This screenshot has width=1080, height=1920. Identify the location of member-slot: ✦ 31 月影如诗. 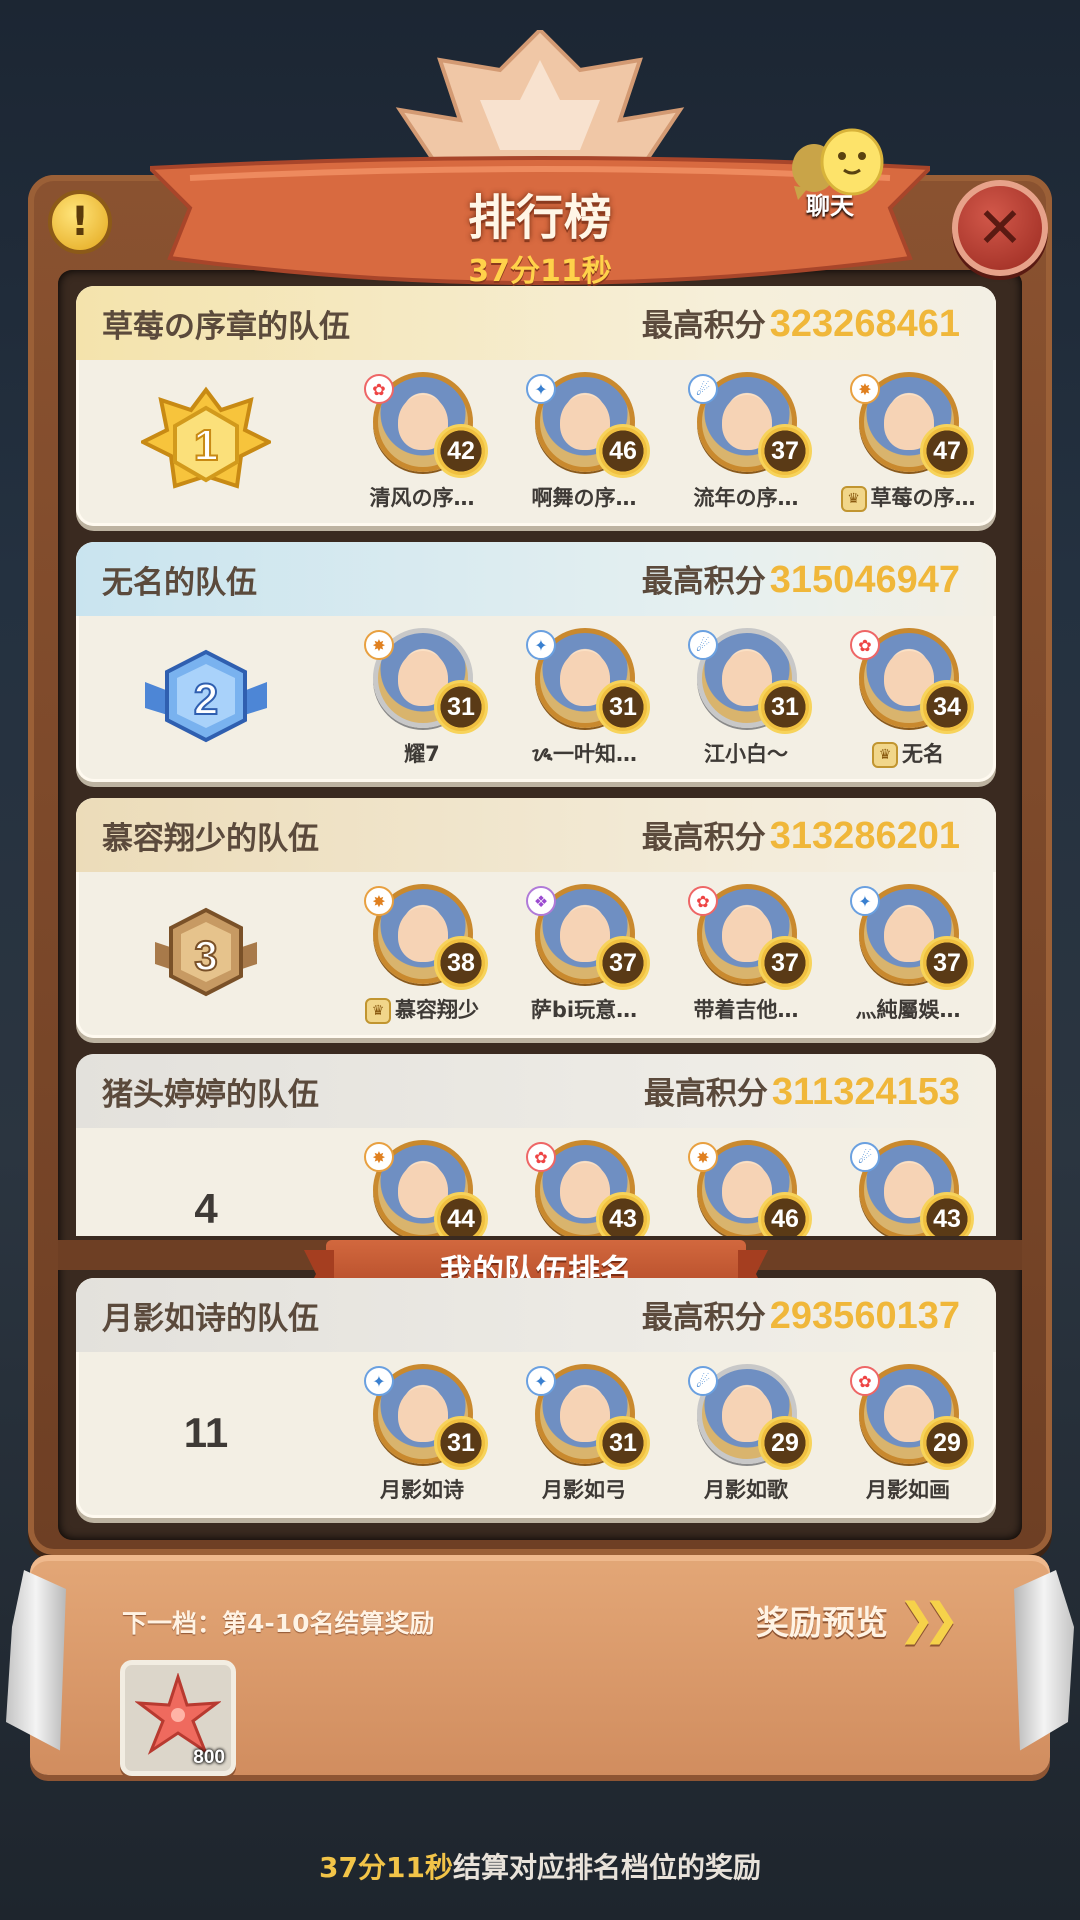
(417, 1439).